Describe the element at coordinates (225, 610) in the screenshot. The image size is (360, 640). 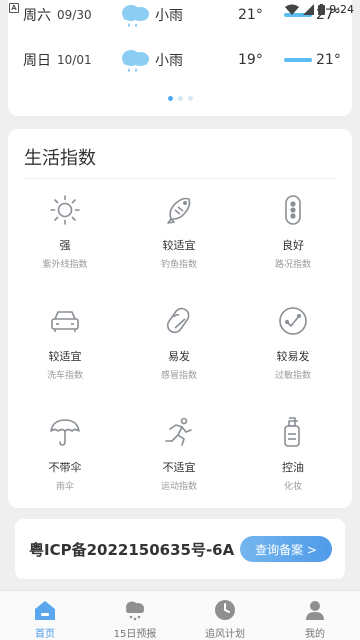
I see `clock-icon` at that location.